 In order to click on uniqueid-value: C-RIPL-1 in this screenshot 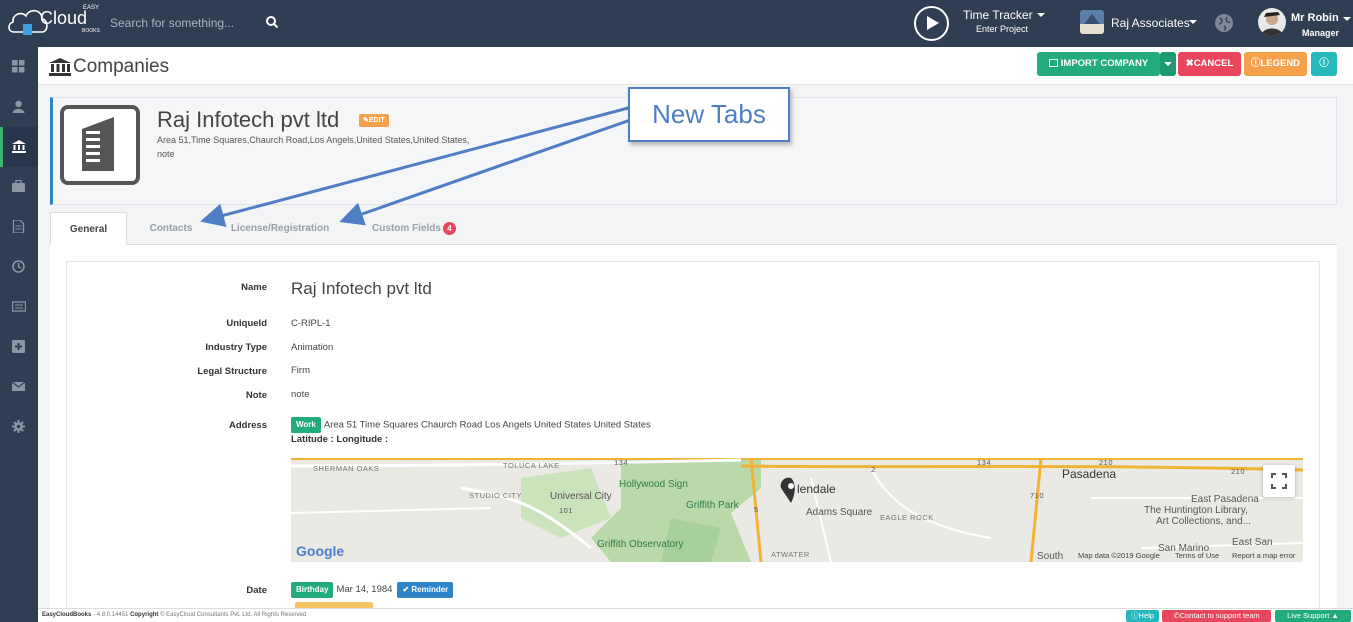, I will do `click(311, 323)`.